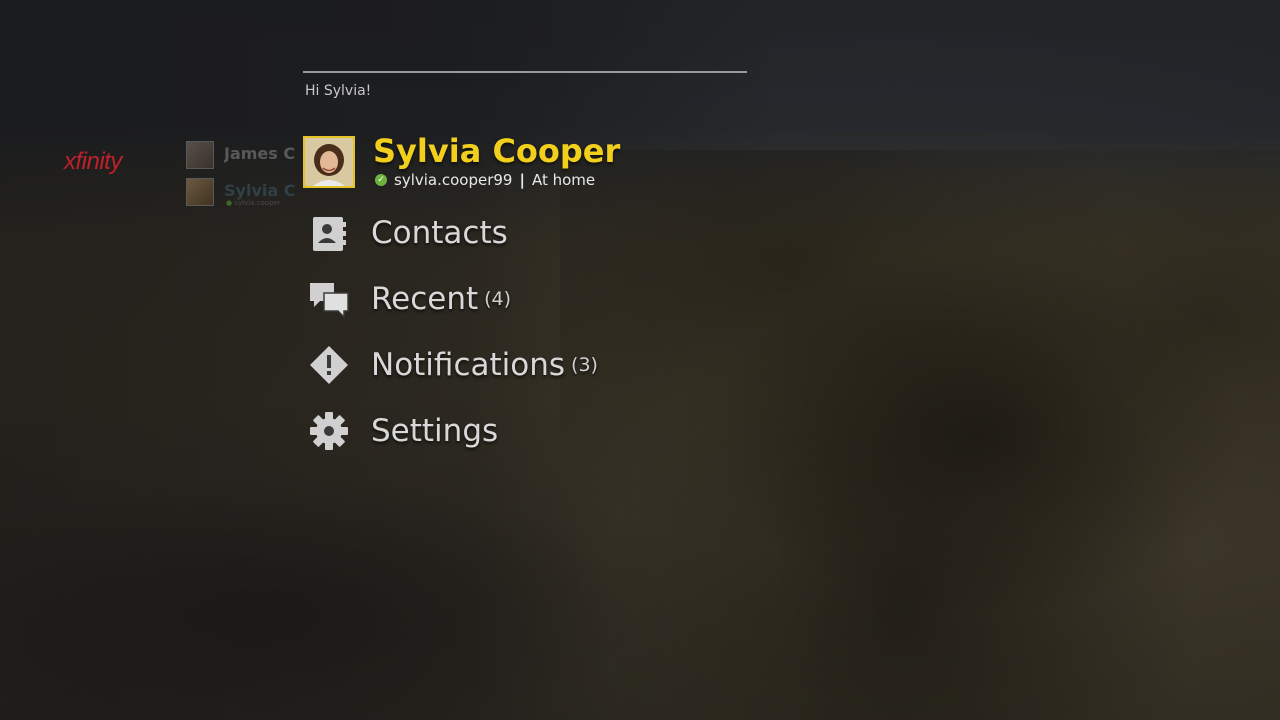  What do you see at coordinates (498, 299) in the screenshot?
I see `menu-item-count: (4)` at bounding box center [498, 299].